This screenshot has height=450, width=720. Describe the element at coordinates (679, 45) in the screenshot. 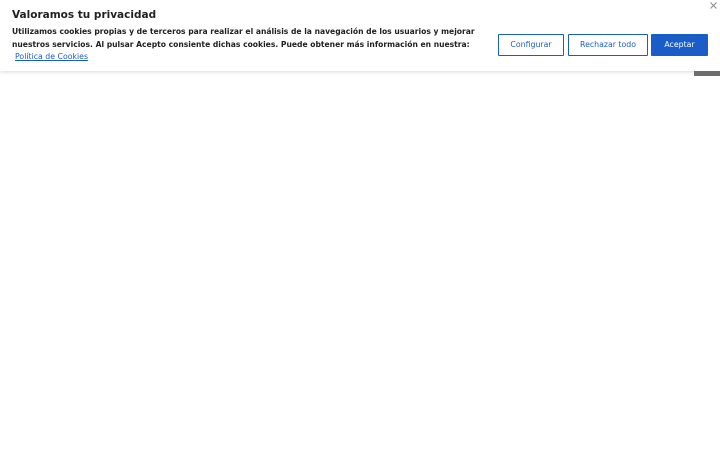

I see `accept-button: Aceptar` at that location.